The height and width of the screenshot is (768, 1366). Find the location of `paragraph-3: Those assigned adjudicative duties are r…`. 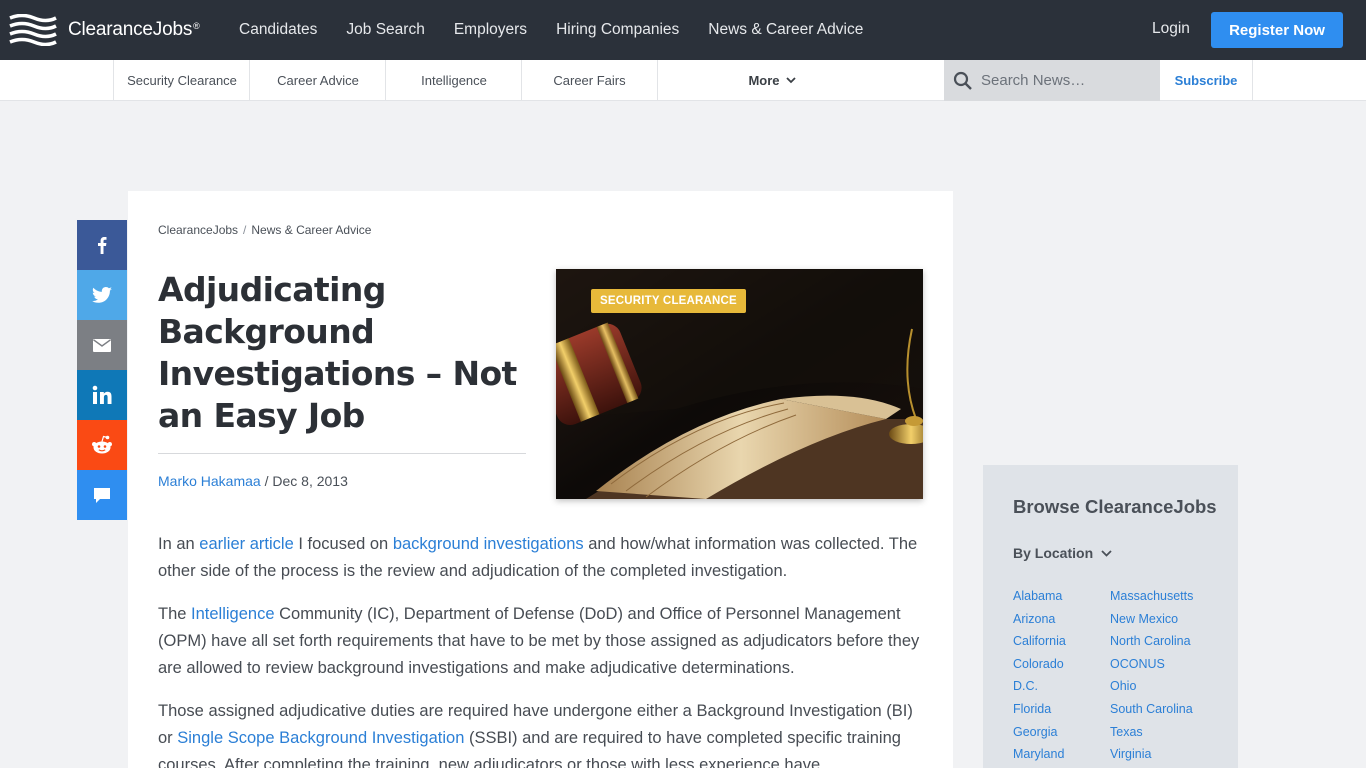

paragraph-3: Those assigned adjudicative duties are r… is located at coordinates (535, 735).